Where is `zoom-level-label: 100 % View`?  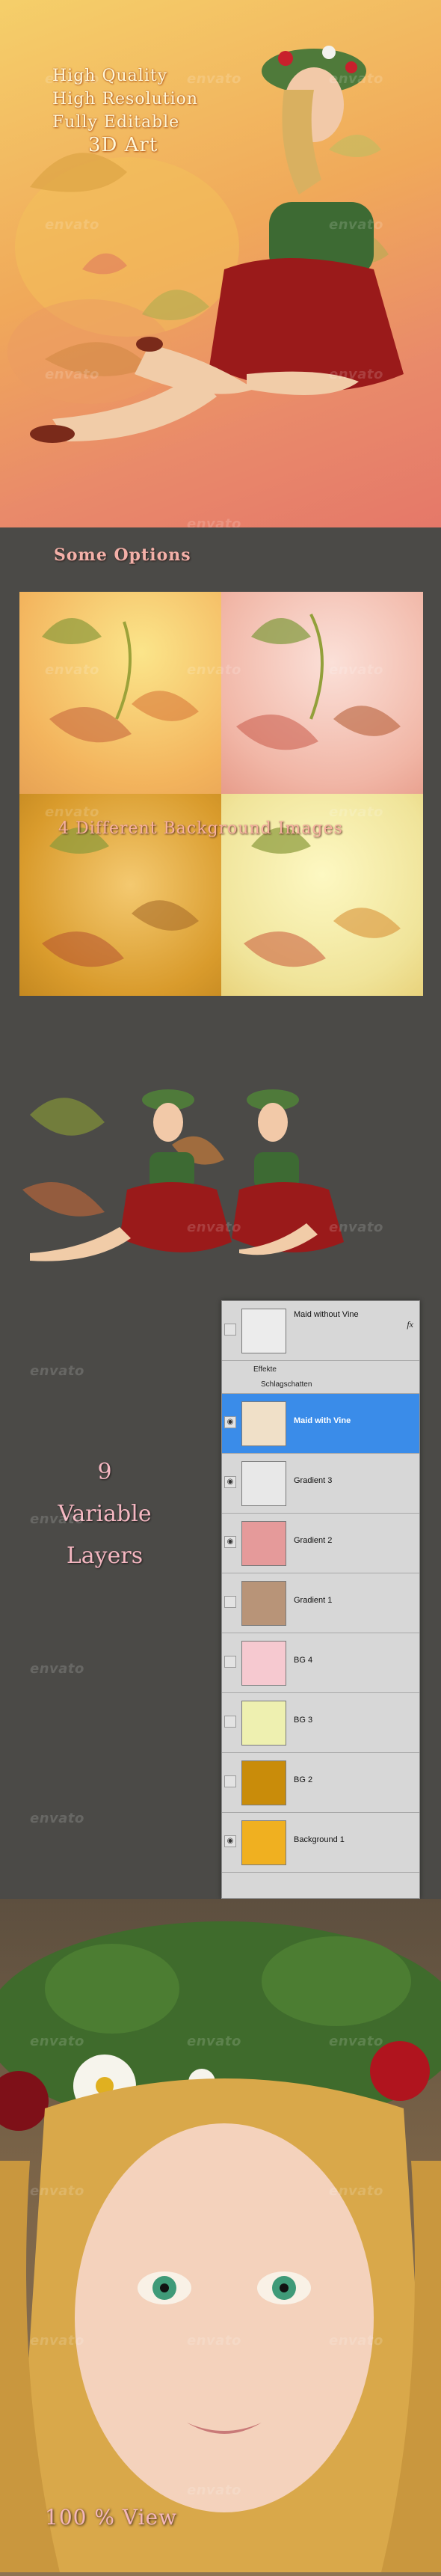
zoom-level-label: 100 % View is located at coordinates (111, 2517).